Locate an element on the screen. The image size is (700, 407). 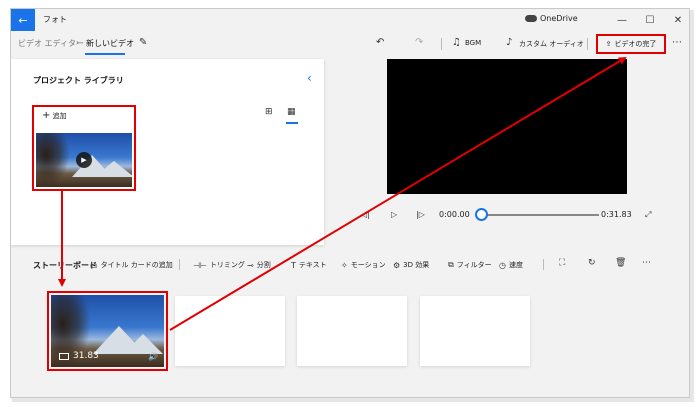
minimize-button: — is located at coordinates (622, 20).